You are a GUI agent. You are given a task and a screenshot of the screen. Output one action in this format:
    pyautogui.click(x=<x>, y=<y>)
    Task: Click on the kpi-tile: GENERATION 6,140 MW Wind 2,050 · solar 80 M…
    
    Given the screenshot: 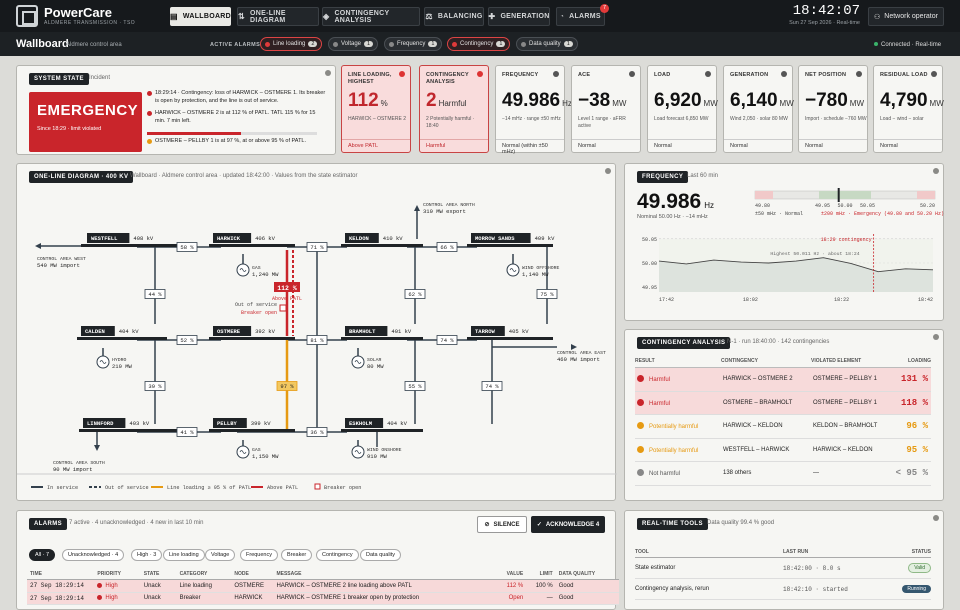 What is the action you would take?
    pyautogui.click(x=758, y=109)
    